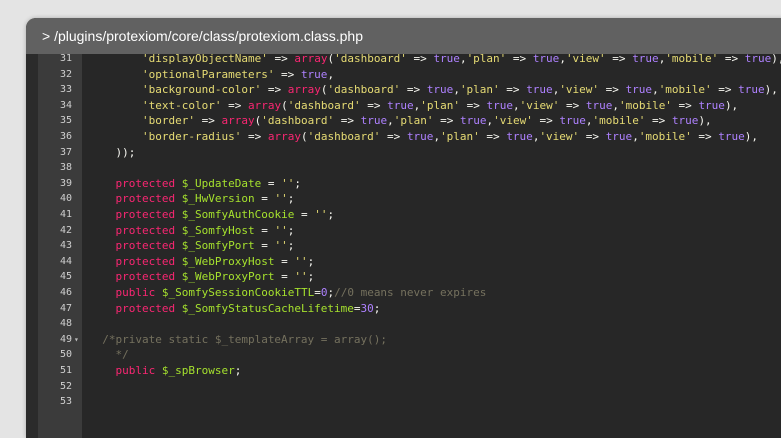  What do you see at coordinates (235, 309) in the screenshot?
I see `code-text: protected $_SomfyStatusCacheLifetime=30;` at bounding box center [235, 309].